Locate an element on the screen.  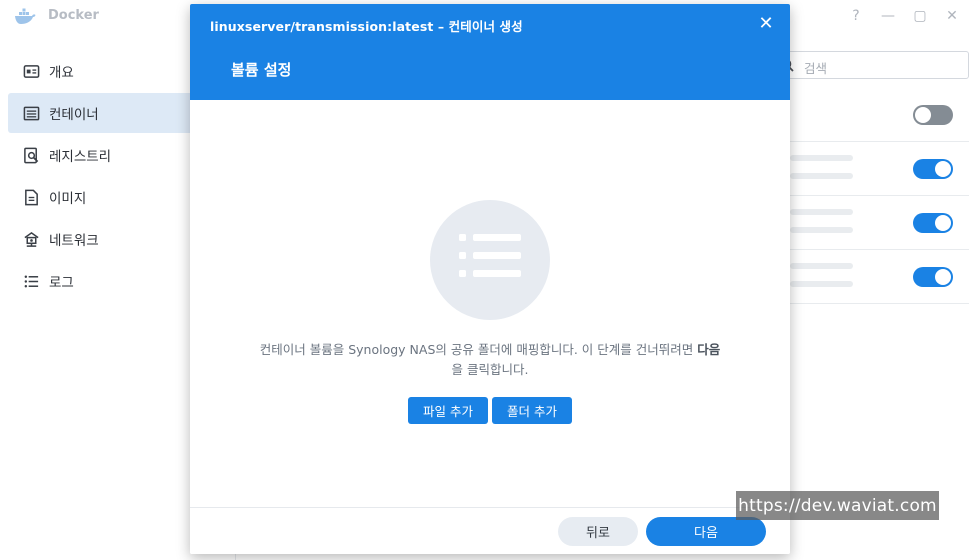
container-list is located at coordinates (879, 196).